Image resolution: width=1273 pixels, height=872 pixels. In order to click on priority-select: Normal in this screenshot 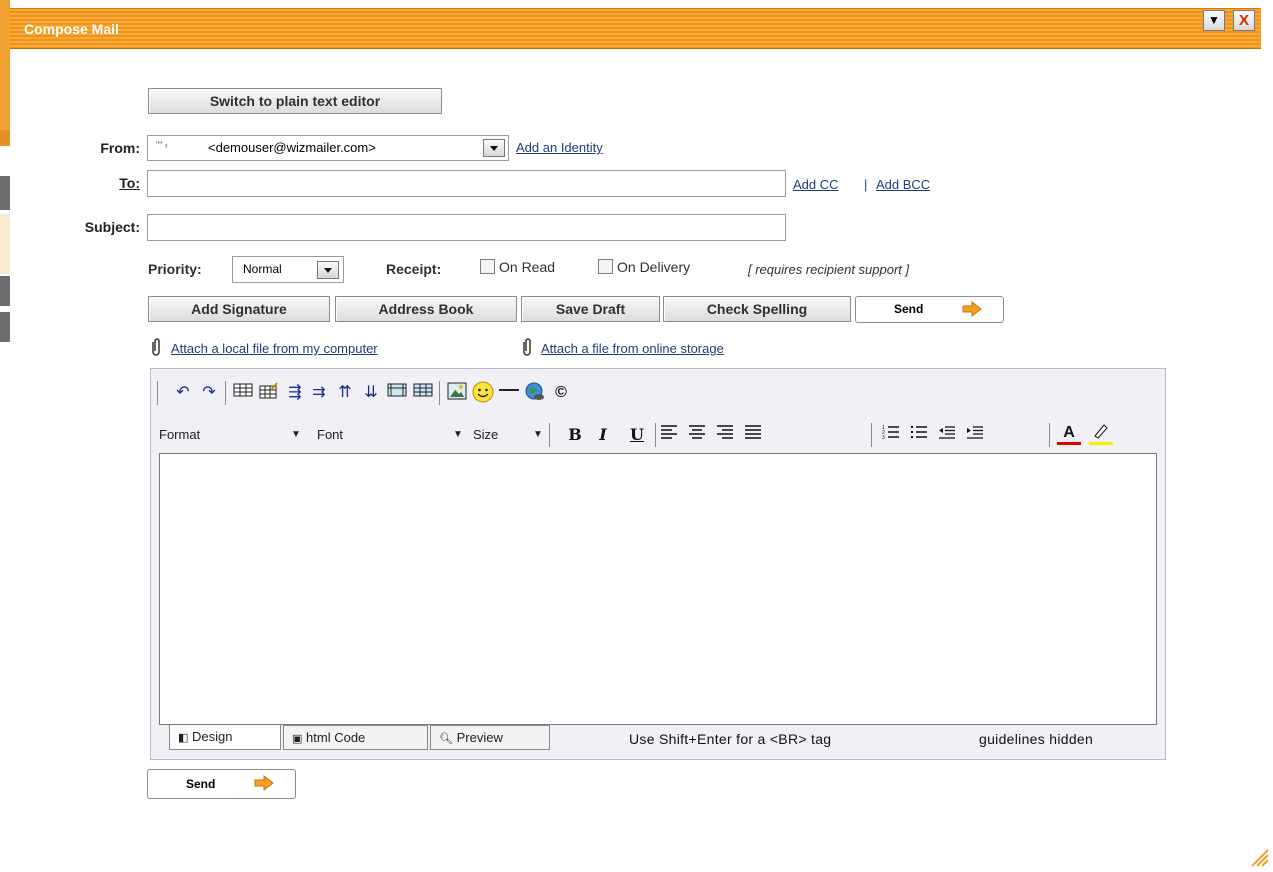, I will do `click(288, 269)`.